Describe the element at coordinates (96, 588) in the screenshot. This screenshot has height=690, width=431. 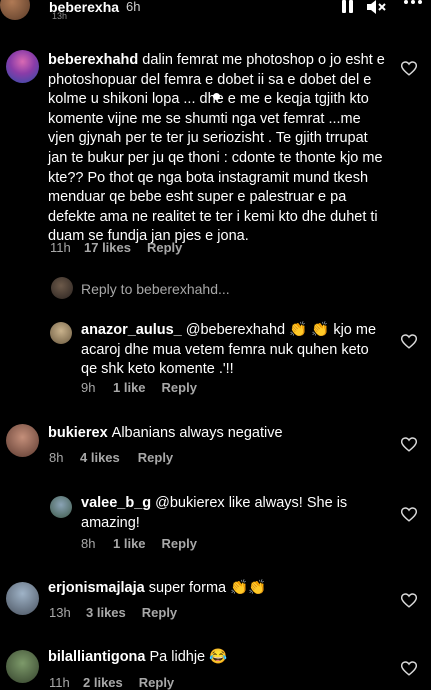
I see `comment-username: erjonismajlaja` at that location.